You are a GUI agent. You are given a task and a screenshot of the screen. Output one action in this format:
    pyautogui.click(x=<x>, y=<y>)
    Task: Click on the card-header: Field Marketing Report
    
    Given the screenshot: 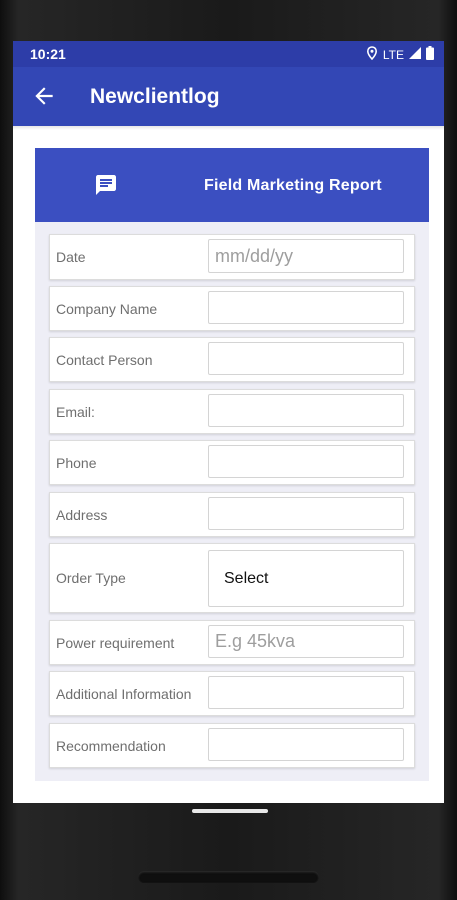 What is the action you would take?
    pyautogui.click(x=232, y=185)
    